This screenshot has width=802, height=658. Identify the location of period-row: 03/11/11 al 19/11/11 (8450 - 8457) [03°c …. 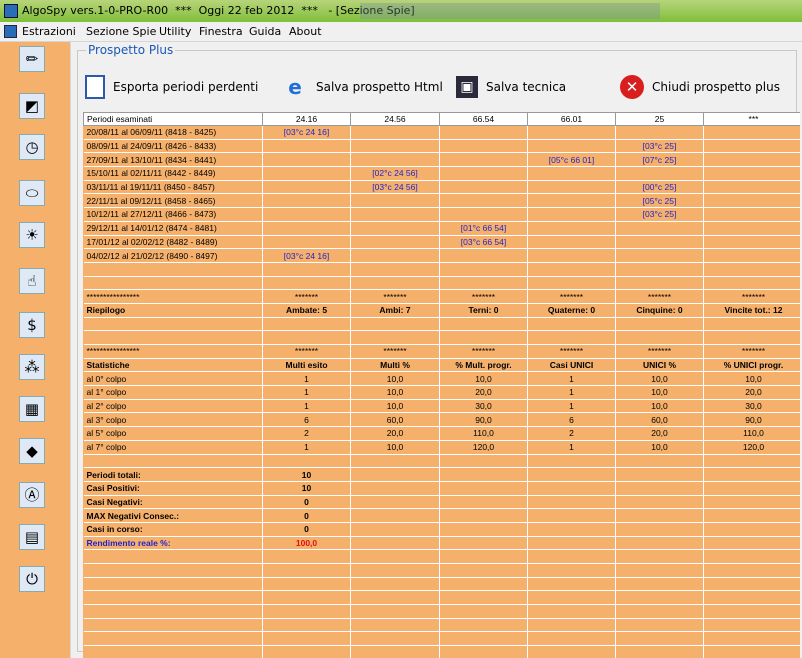
(441, 187).